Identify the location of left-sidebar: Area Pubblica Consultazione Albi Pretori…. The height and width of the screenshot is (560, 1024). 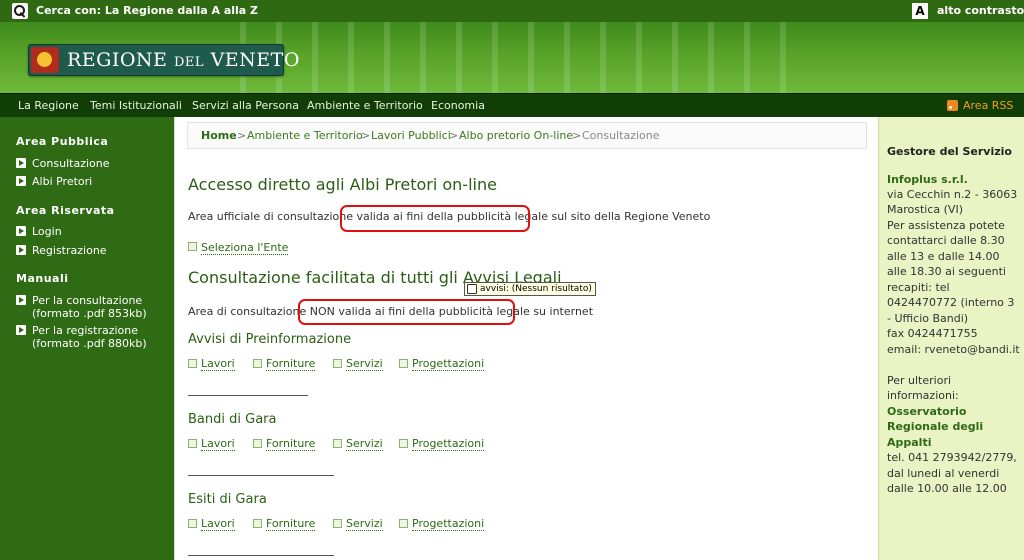
(87, 338).